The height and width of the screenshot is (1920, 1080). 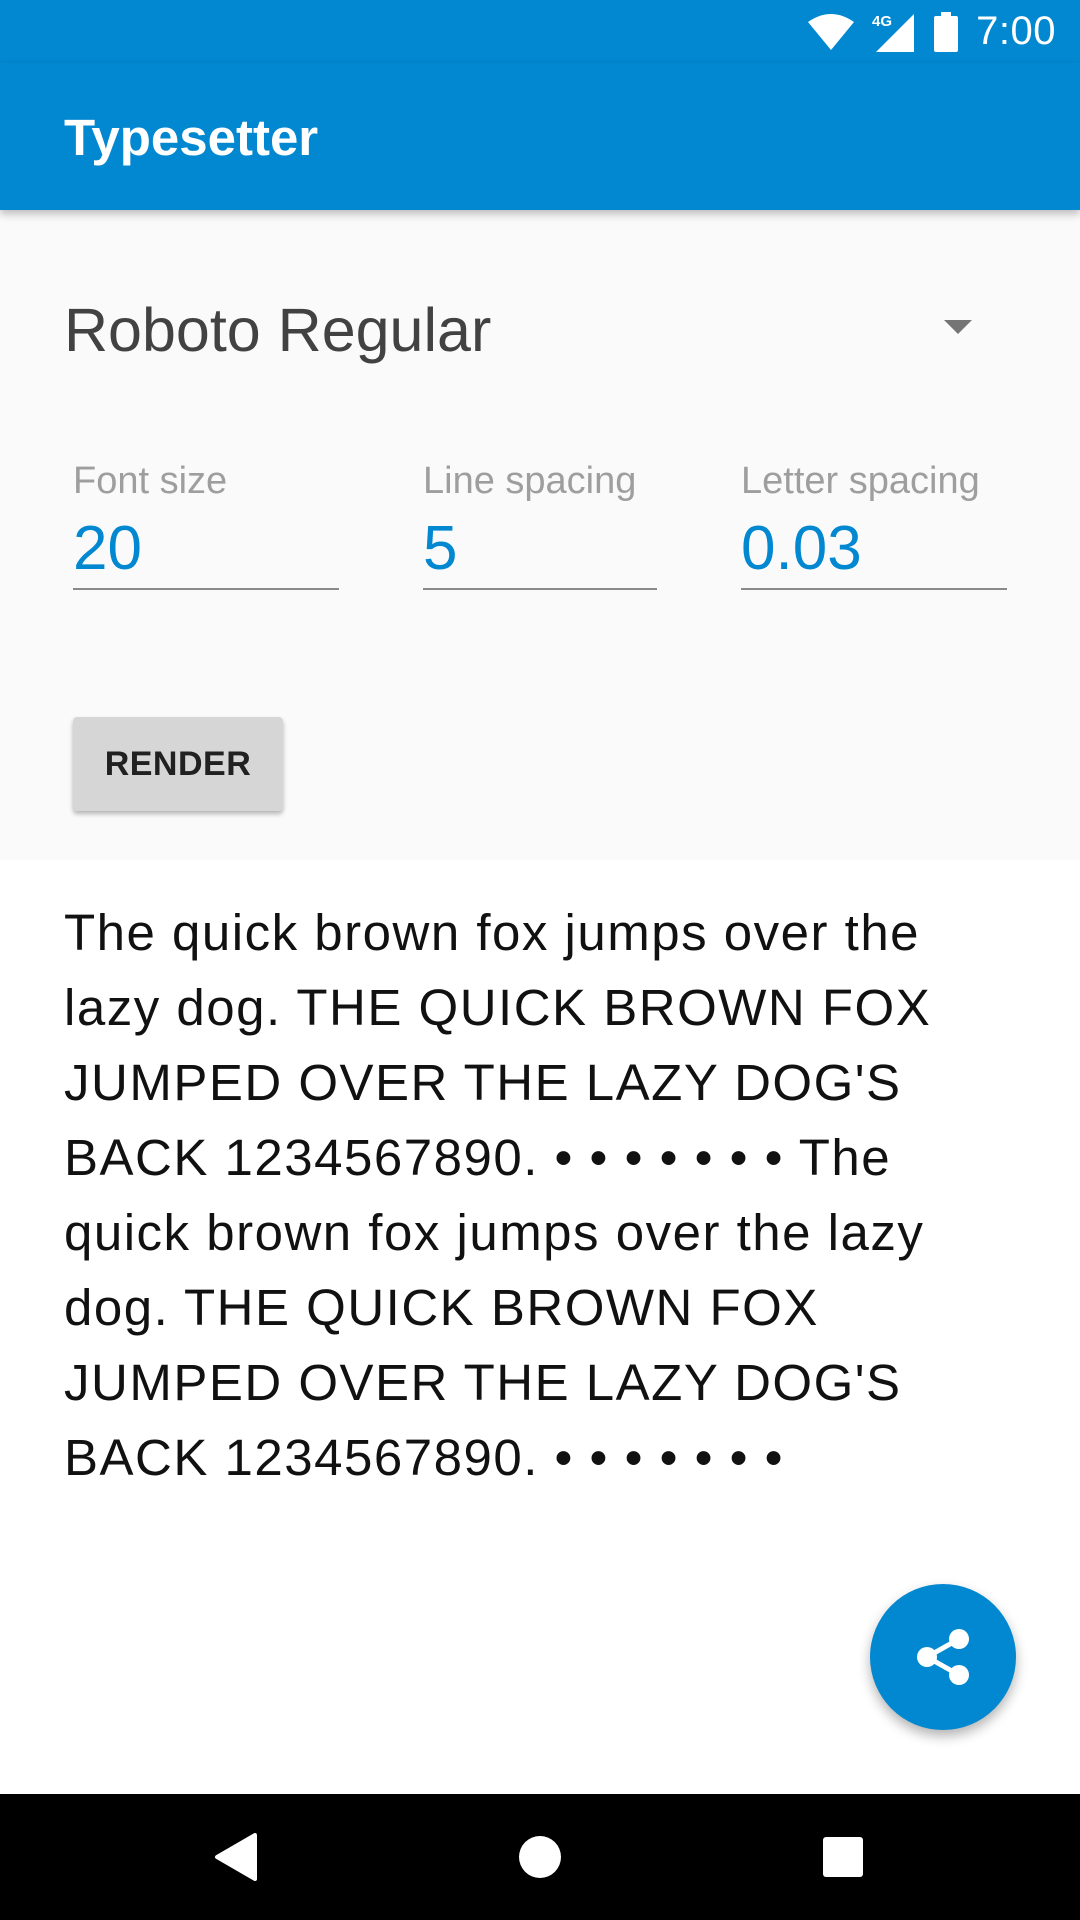 I want to click on font-selector-value: Roboto Regular, so click(x=278, y=330).